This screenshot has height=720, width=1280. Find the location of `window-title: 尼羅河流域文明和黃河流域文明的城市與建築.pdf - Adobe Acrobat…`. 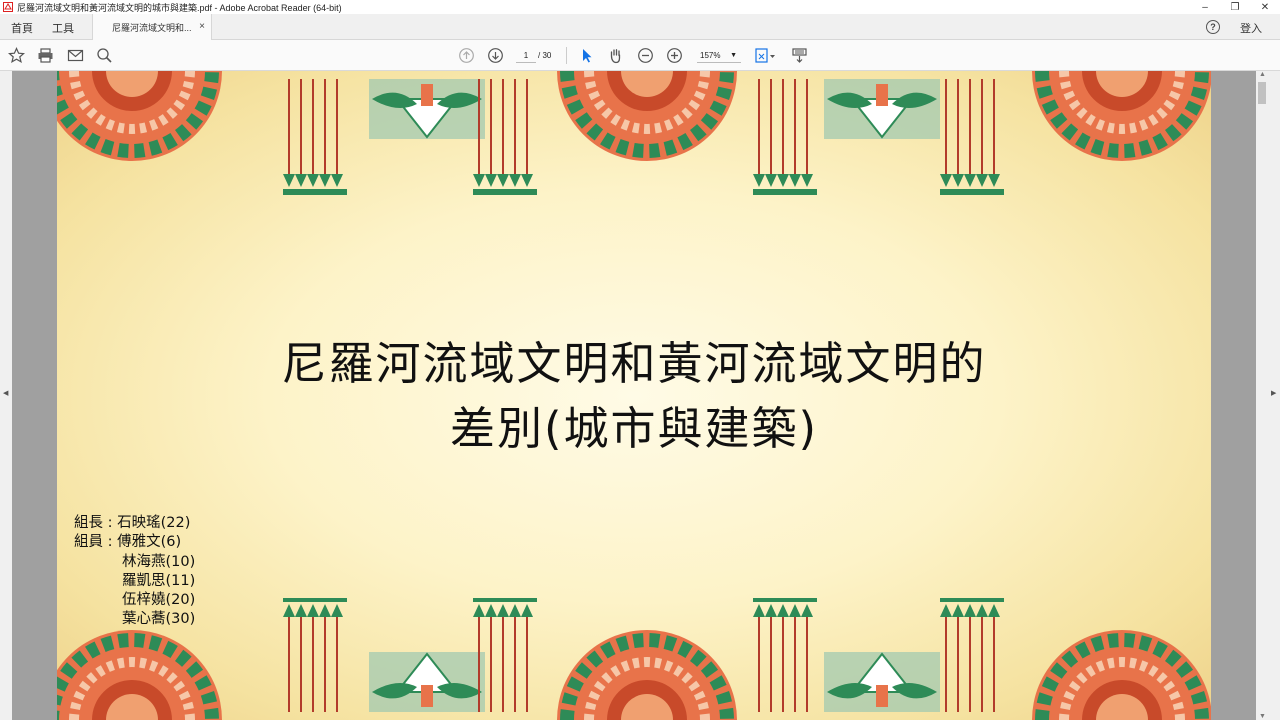

window-title: 尼羅河流域文明和黃河流域文明的城市與建築.pdf - Adobe Acrobat… is located at coordinates (179, 7).